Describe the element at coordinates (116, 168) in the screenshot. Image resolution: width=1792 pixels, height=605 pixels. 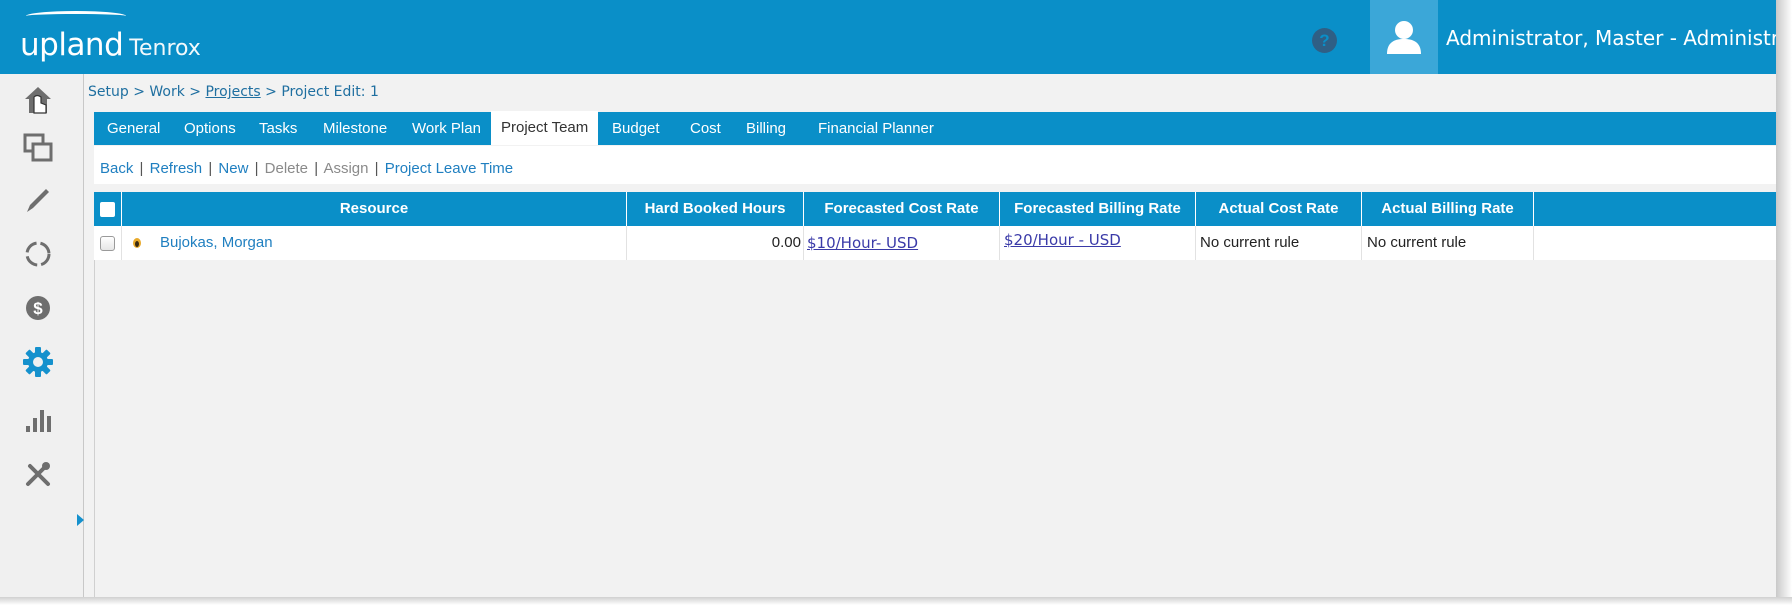
I see `back-link: Back` at that location.